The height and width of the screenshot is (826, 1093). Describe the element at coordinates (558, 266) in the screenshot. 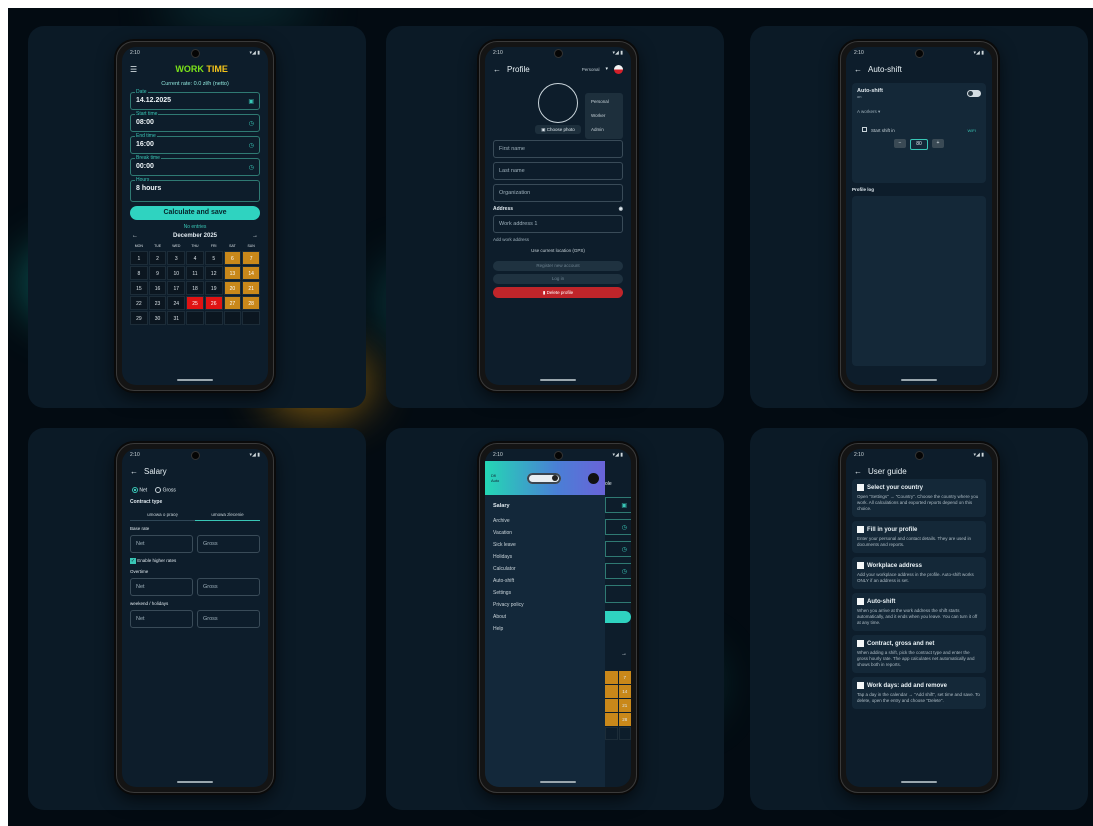

I see `register-button: Register new account` at that location.